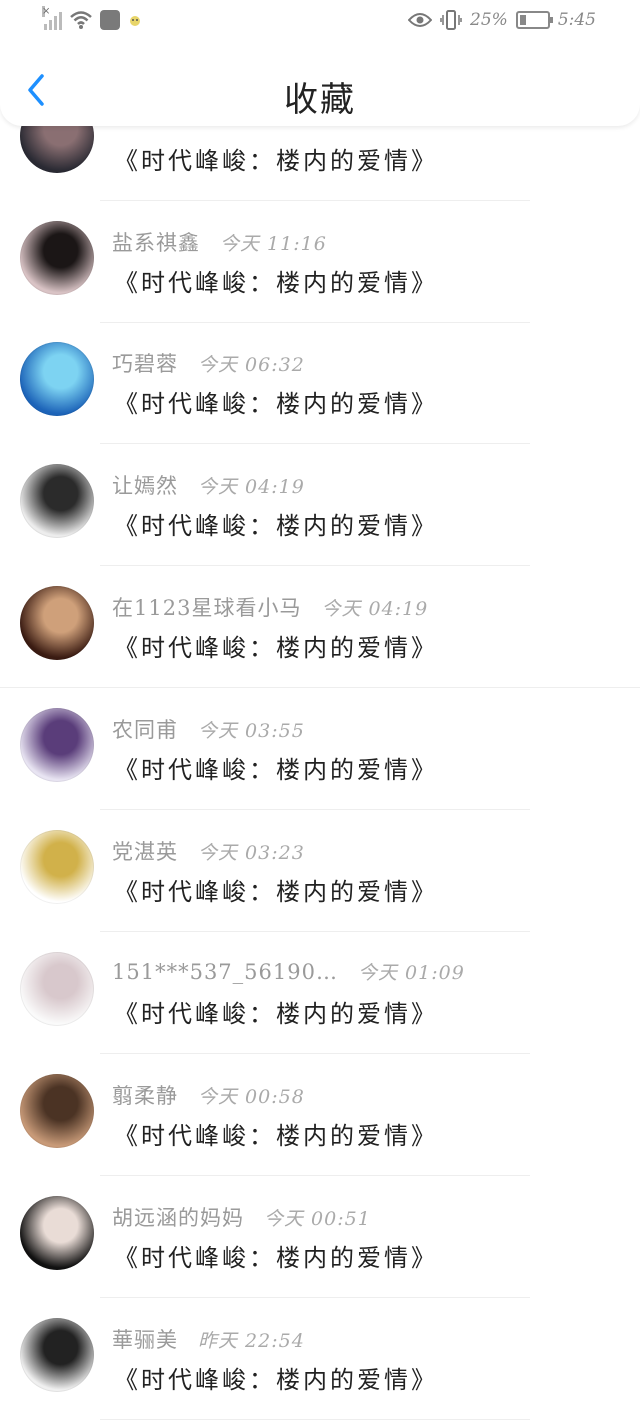 Image resolution: width=640 pixels, height=1422 pixels. Describe the element at coordinates (315, 1419) in the screenshot. I see `divider` at that location.